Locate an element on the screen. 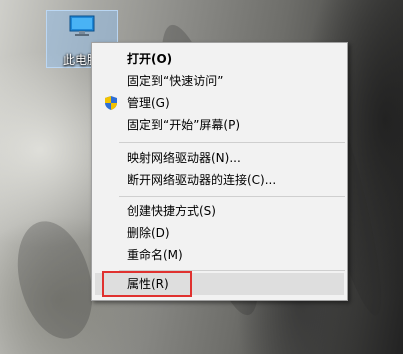 This screenshot has height=354, width=403. menu-item-label: 管理(G) is located at coordinates (148, 103).